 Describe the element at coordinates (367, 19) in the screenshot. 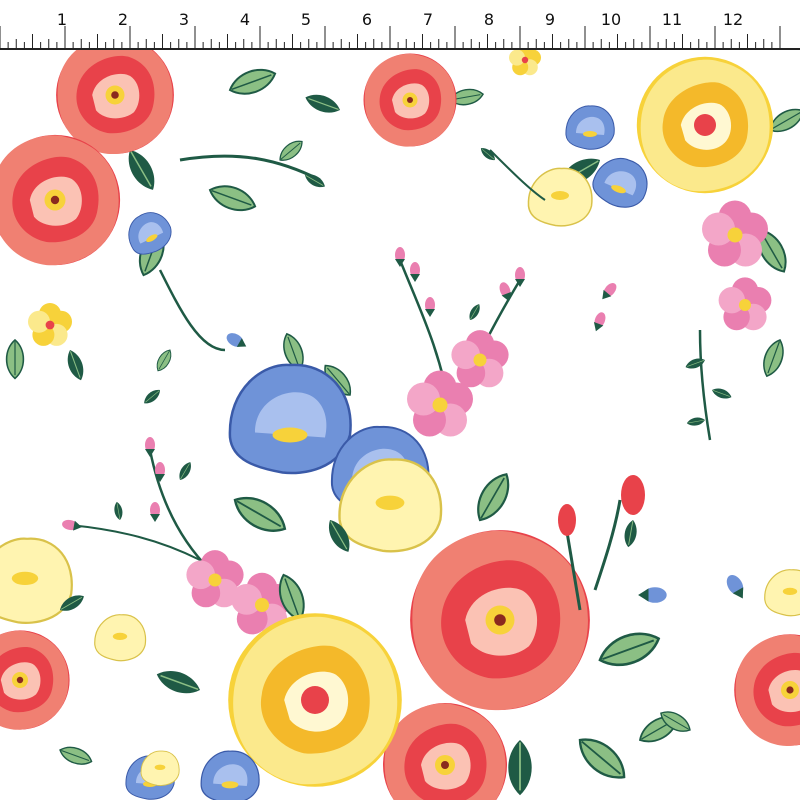

I see `ruler-number: 6` at that location.